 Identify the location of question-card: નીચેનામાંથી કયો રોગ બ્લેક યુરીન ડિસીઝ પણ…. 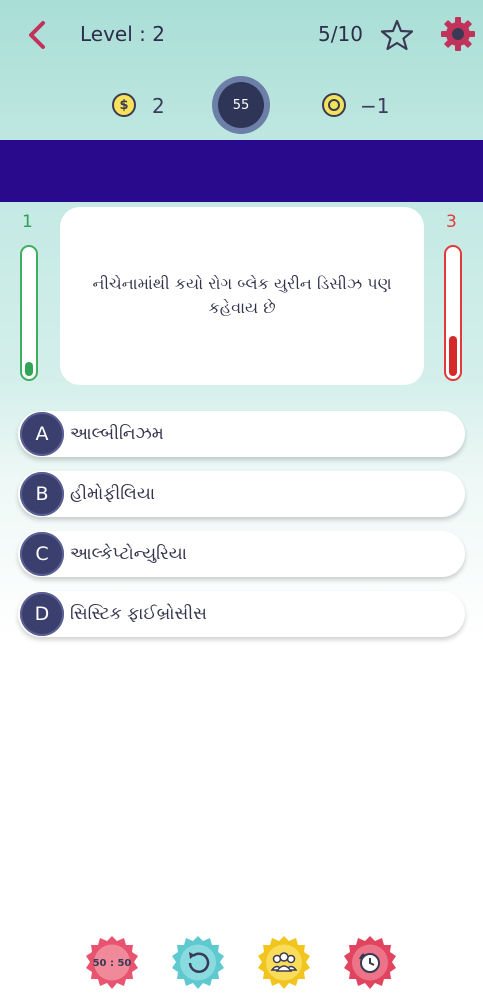
(242, 296).